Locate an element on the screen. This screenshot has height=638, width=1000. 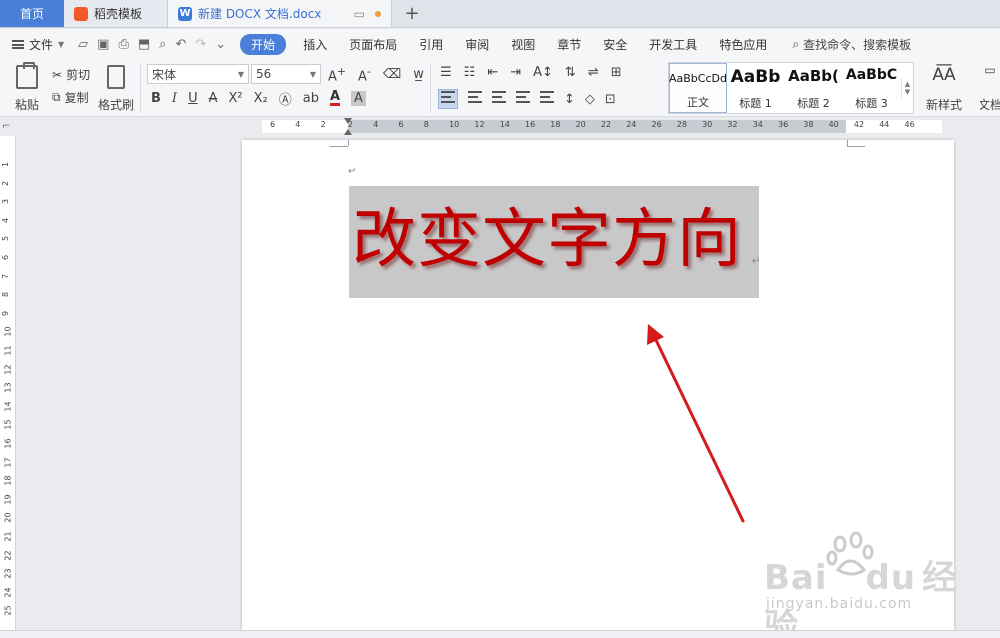
clear-format-icon: ⌫ is located at coordinates (392, 74).